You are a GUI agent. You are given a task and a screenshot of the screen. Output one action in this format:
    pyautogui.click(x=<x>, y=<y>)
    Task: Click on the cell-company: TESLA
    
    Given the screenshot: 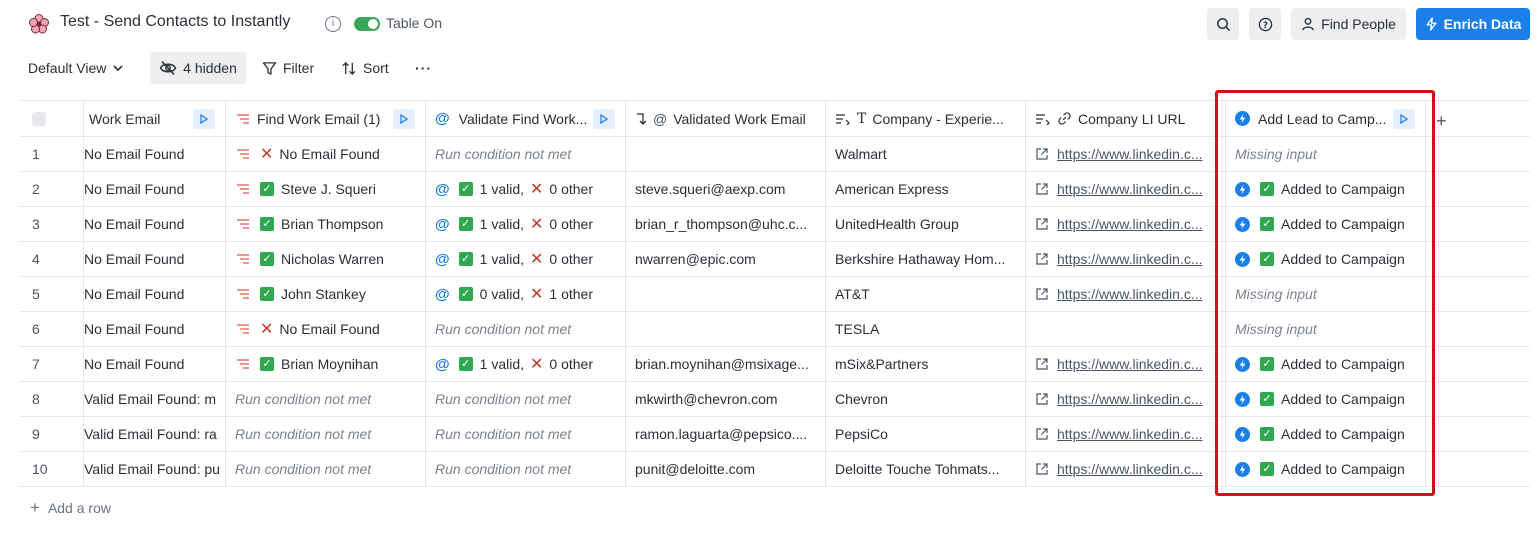 What is the action you would take?
    pyautogui.click(x=926, y=329)
    